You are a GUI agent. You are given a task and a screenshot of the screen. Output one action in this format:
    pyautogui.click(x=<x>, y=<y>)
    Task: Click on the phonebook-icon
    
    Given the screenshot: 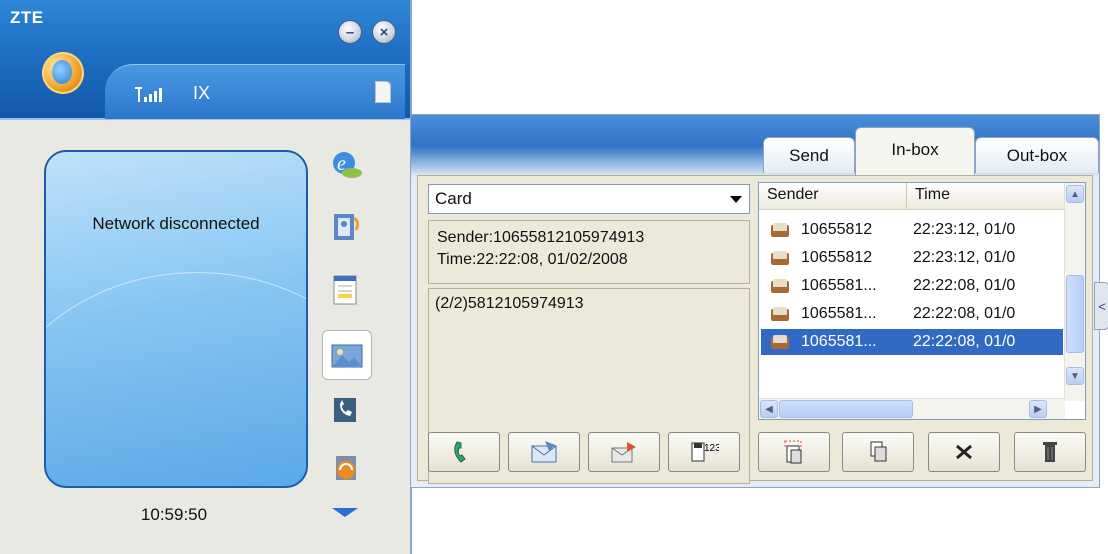 What is the action you would take?
    pyautogui.click(x=346, y=228)
    